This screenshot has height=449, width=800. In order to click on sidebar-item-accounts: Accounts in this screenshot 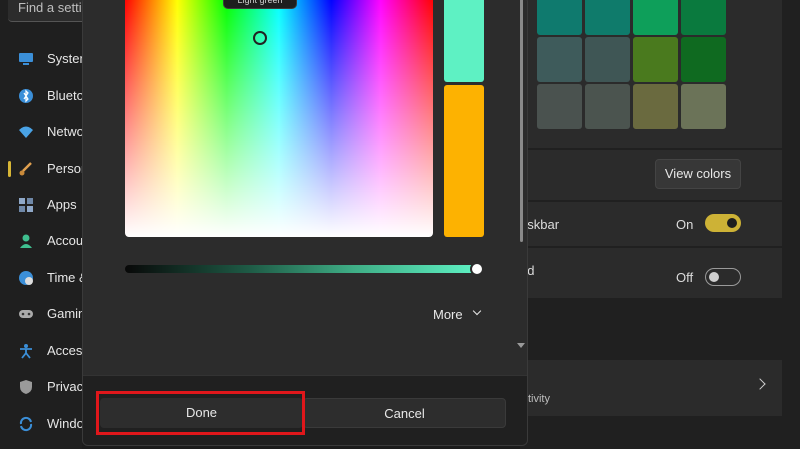, I will do `click(41, 241)`.